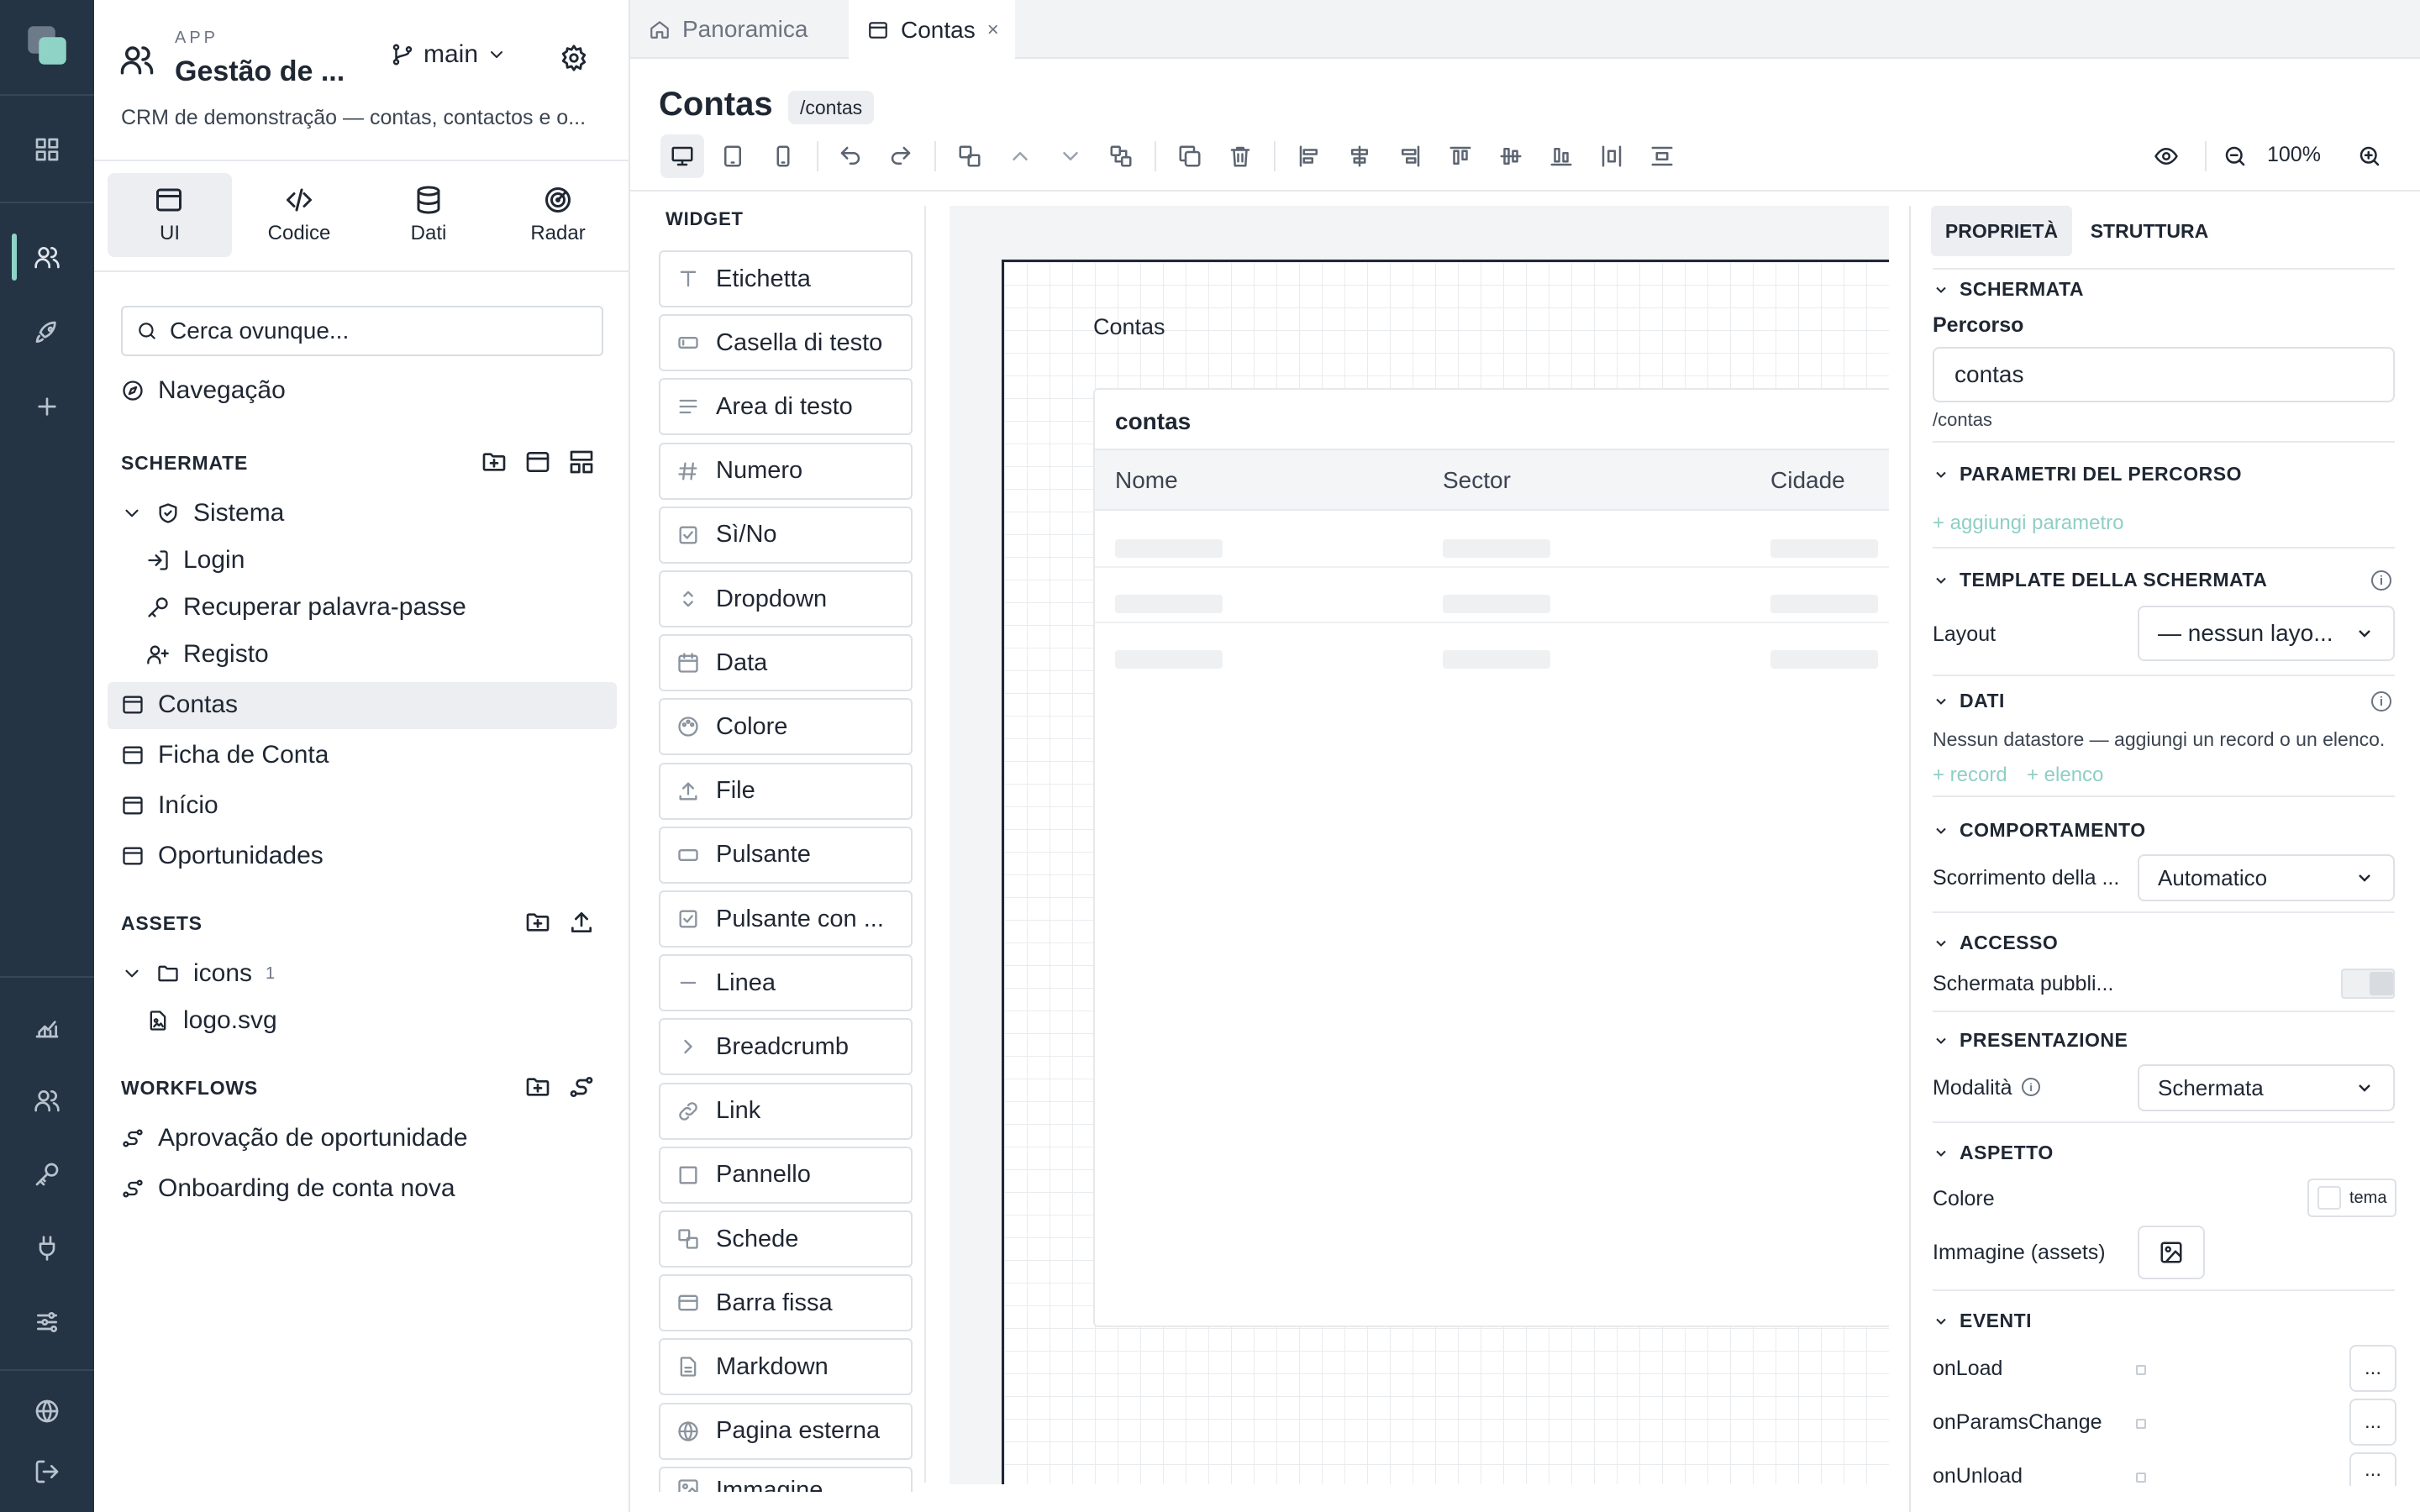 The height and width of the screenshot is (1512, 2420). Describe the element at coordinates (1146, 480) in the screenshot. I see `column-header: Nome` at that location.